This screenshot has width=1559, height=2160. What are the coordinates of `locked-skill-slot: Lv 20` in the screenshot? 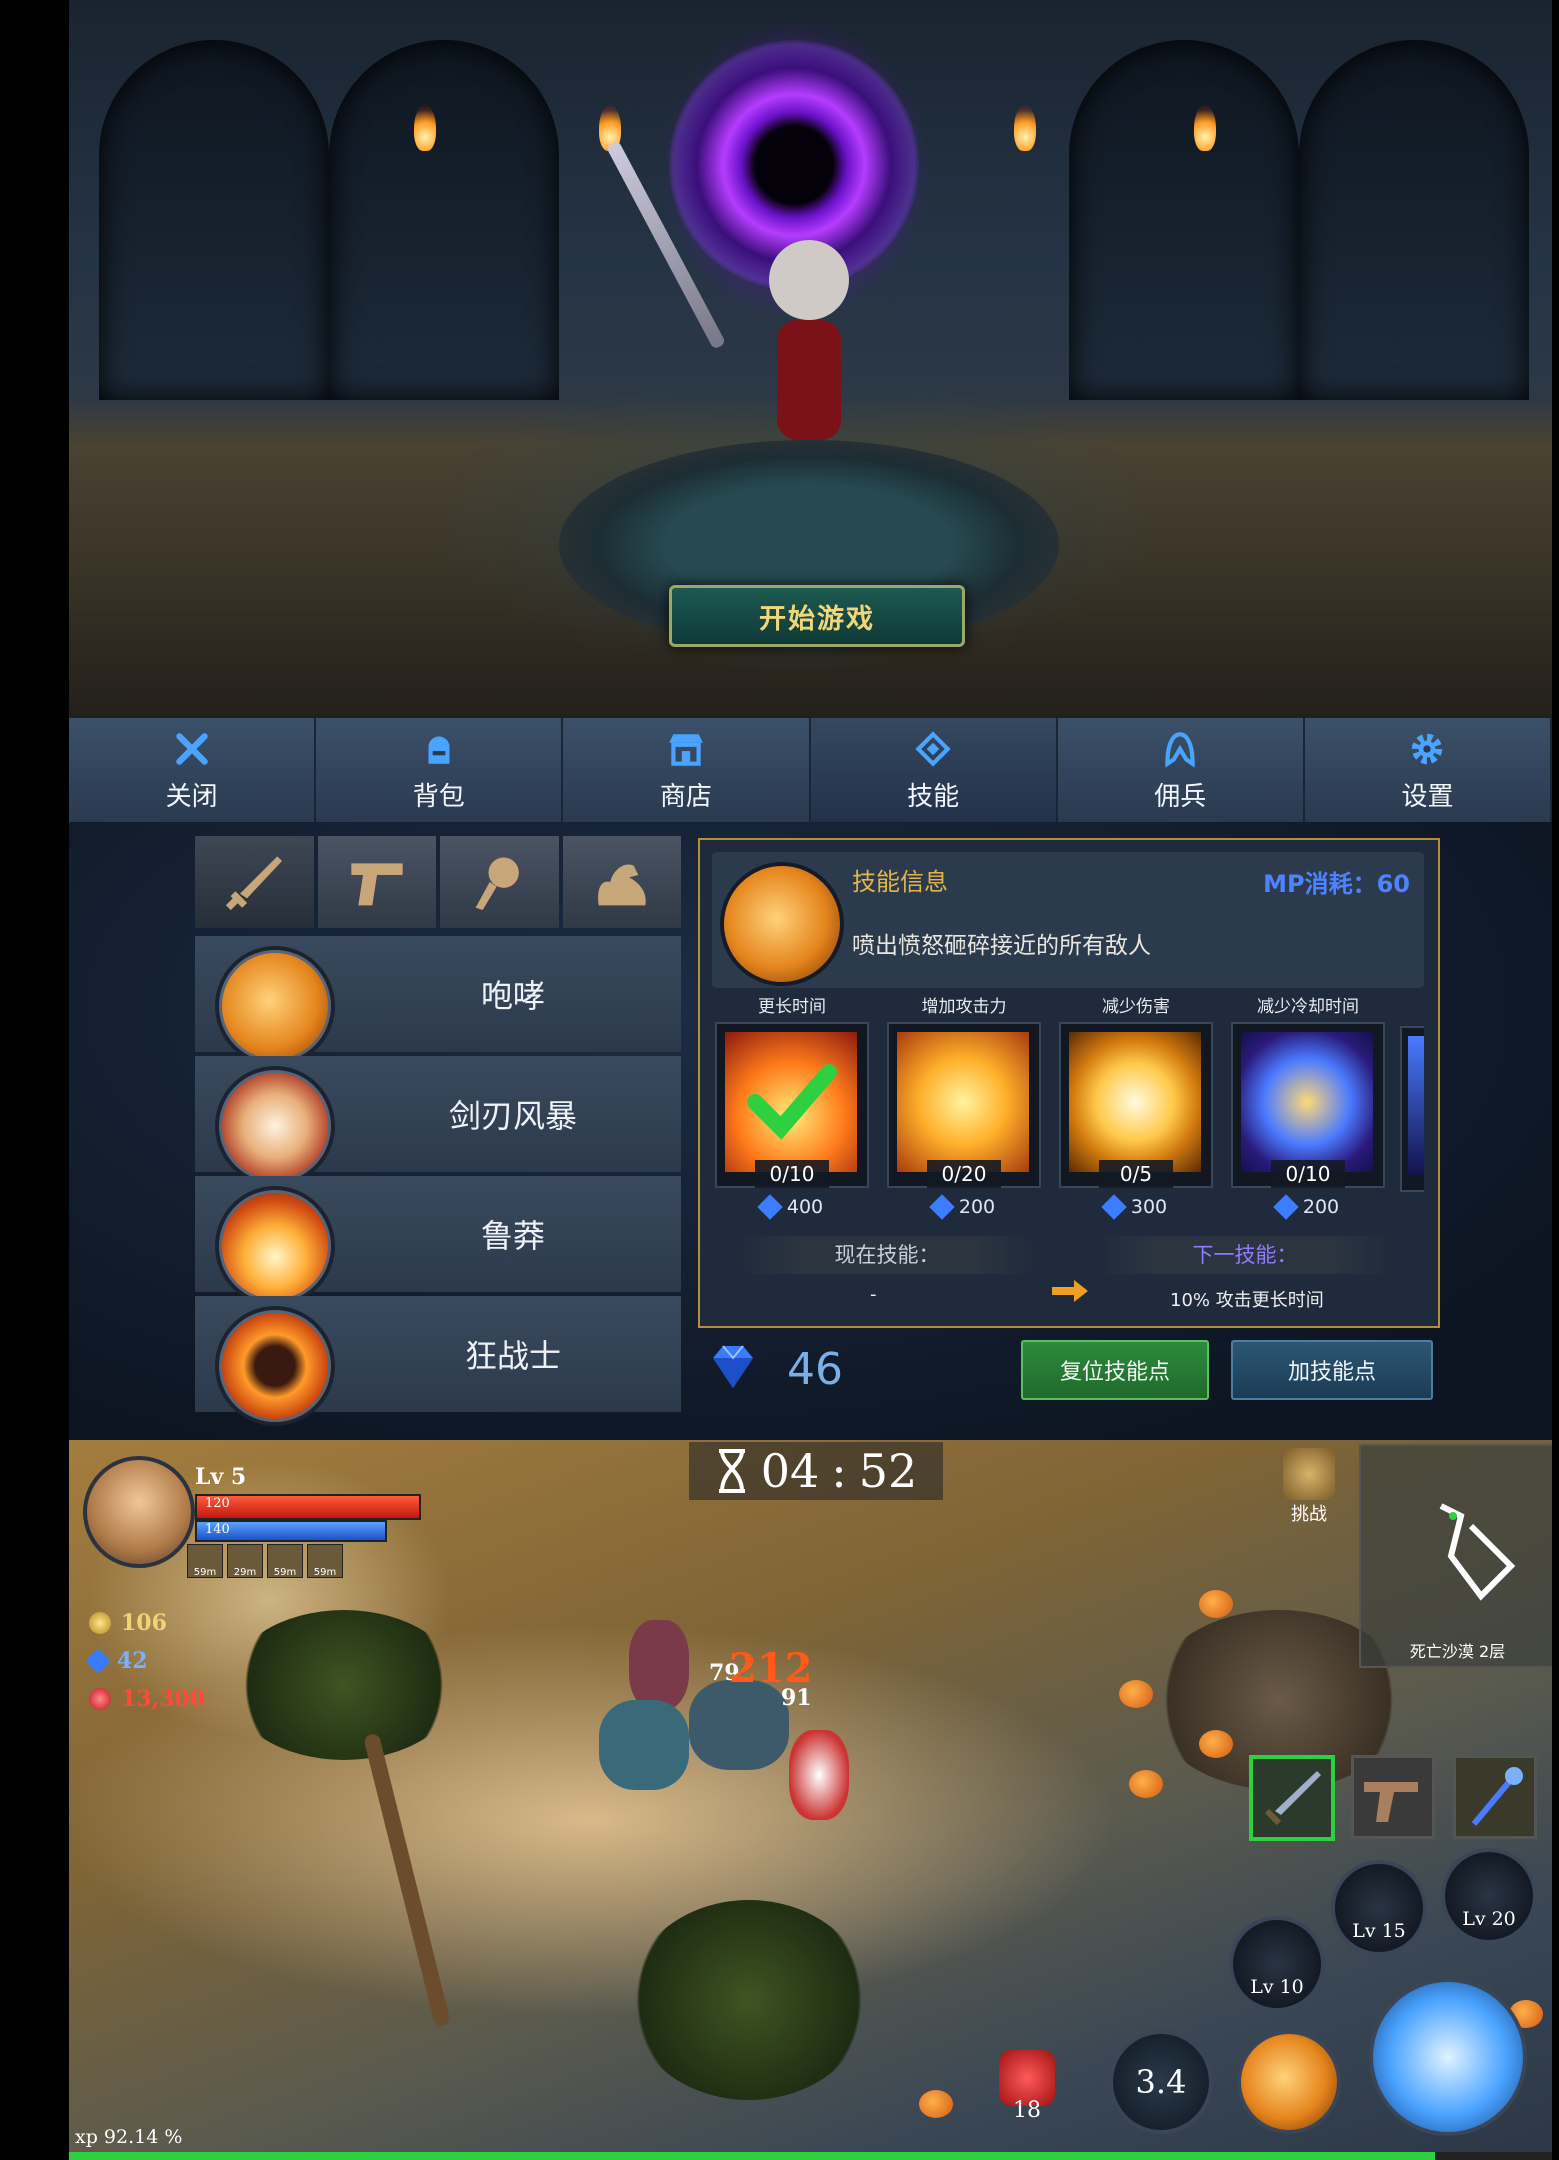 It's located at (1489, 1896).